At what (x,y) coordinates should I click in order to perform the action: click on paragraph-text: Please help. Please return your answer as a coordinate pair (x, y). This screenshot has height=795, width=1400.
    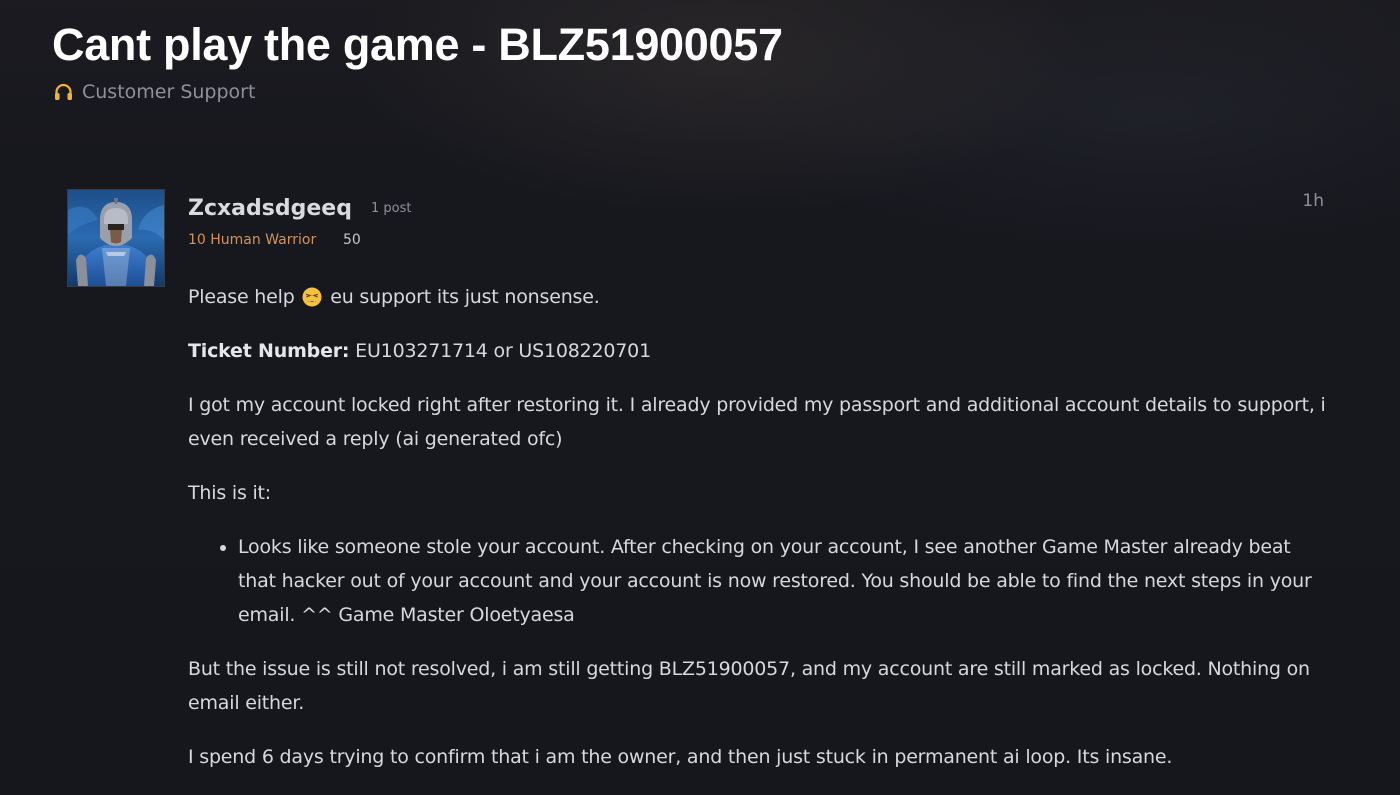
    Looking at the image, I should click on (241, 297).